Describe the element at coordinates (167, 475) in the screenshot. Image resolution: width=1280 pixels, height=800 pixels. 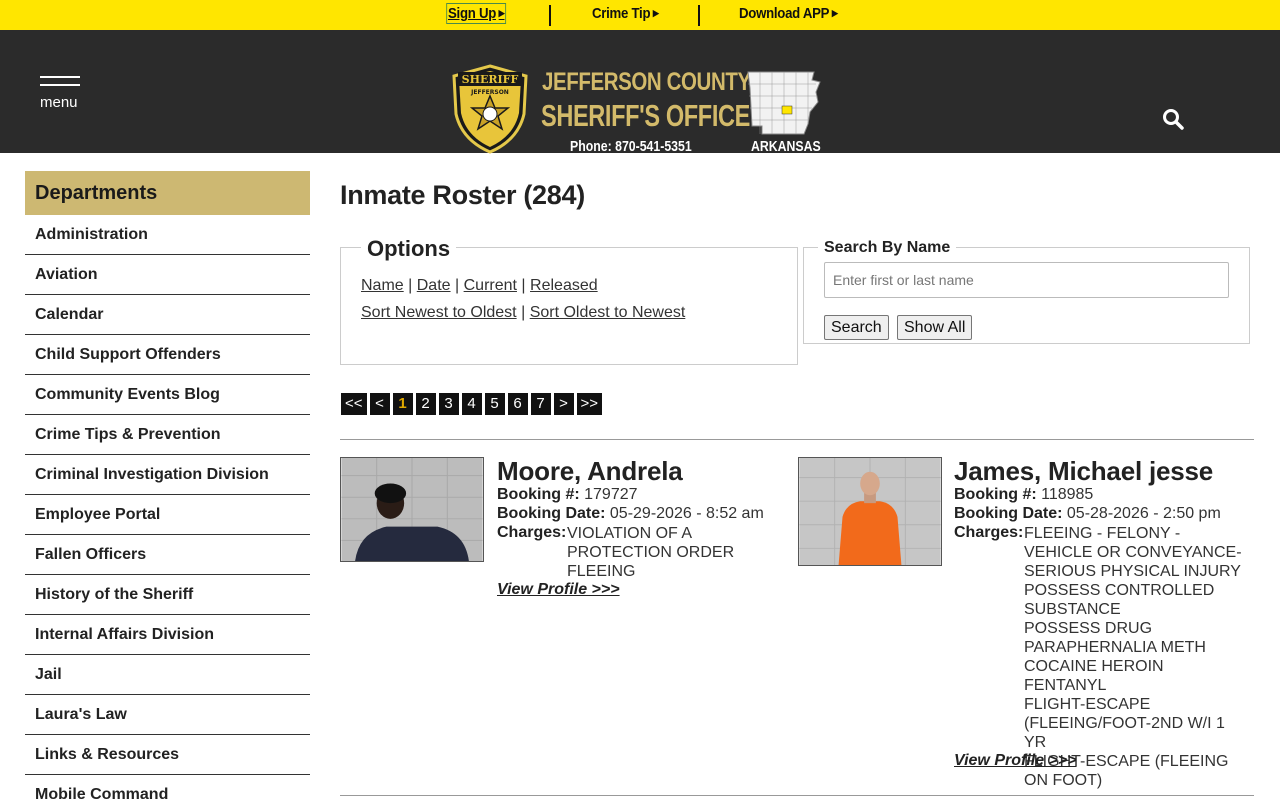
I see `sidebar-item-criminal-investigation: Criminal Investigation Division` at that location.